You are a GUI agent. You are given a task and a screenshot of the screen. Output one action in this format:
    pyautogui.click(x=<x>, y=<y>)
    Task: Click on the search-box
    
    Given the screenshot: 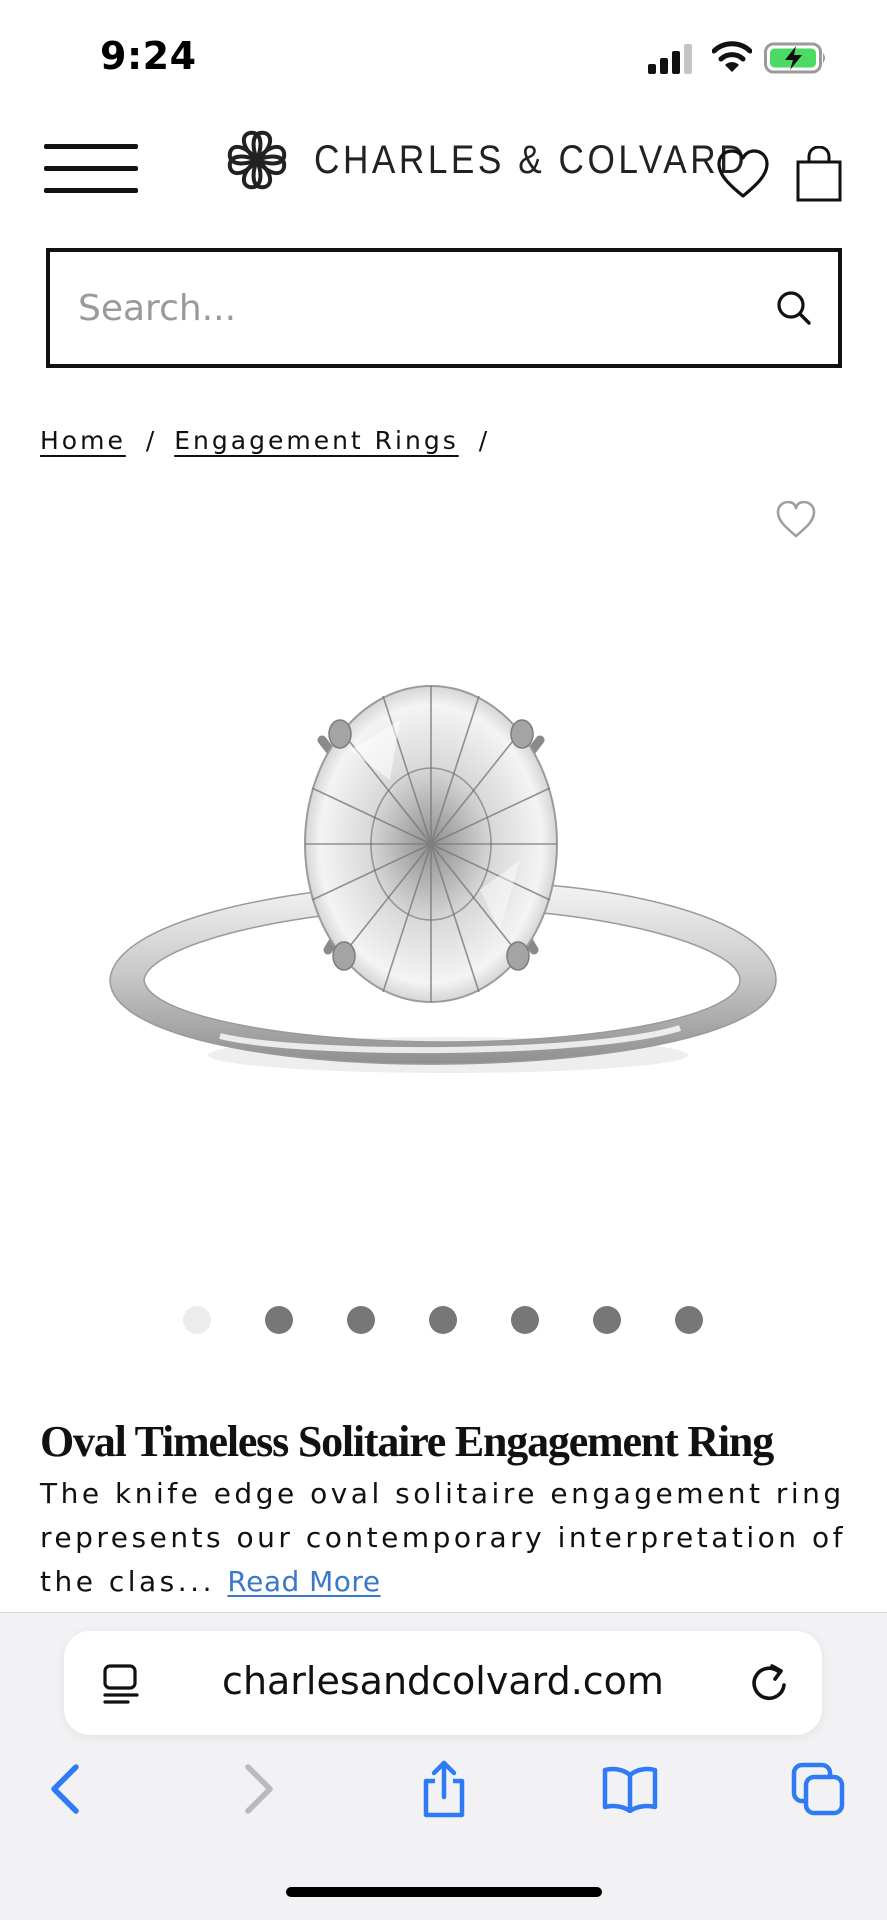 What is the action you would take?
    pyautogui.click(x=444, y=308)
    